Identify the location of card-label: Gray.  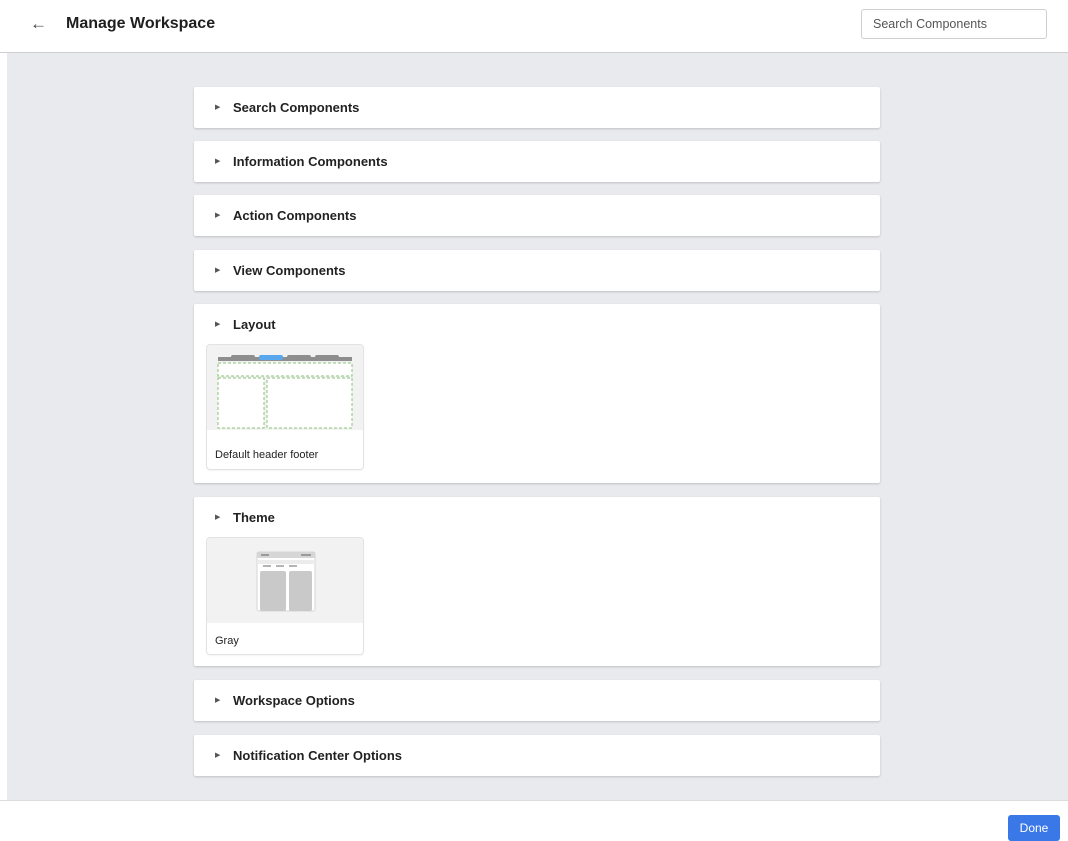
(227, 641).